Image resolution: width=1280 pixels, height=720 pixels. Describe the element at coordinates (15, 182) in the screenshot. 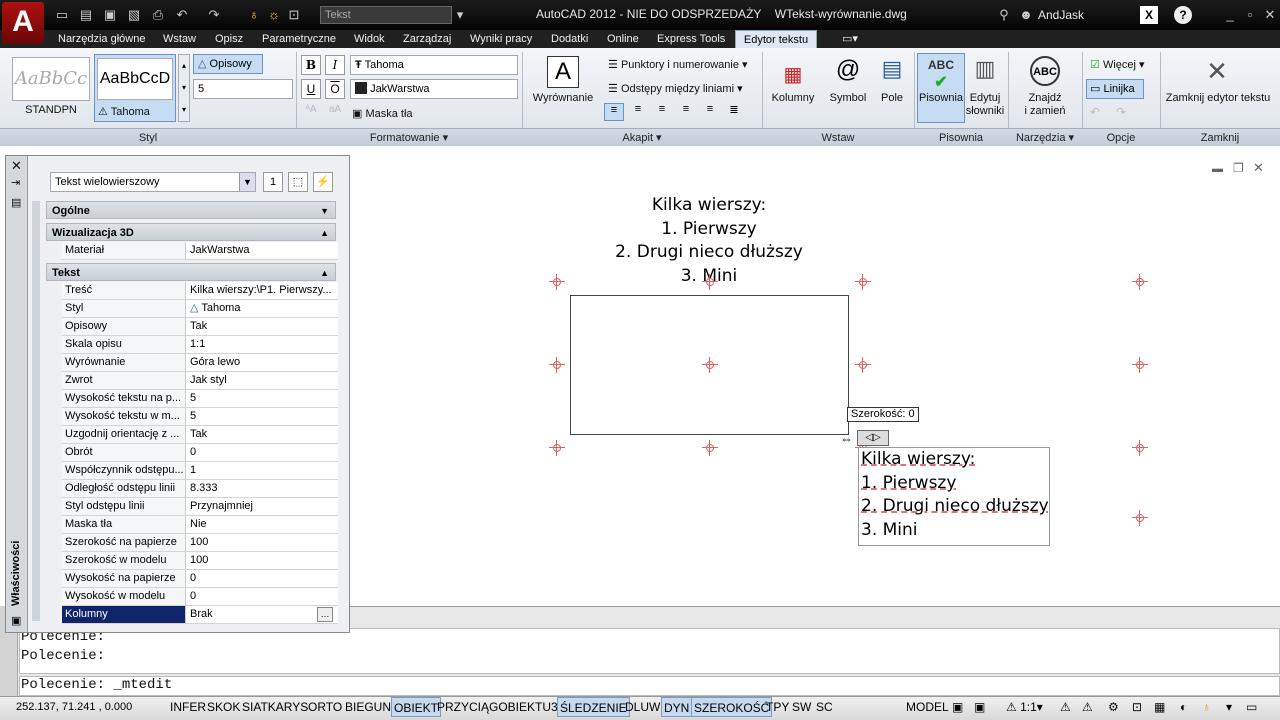

I see `palette-autohide-icon: ⇥` at that location.